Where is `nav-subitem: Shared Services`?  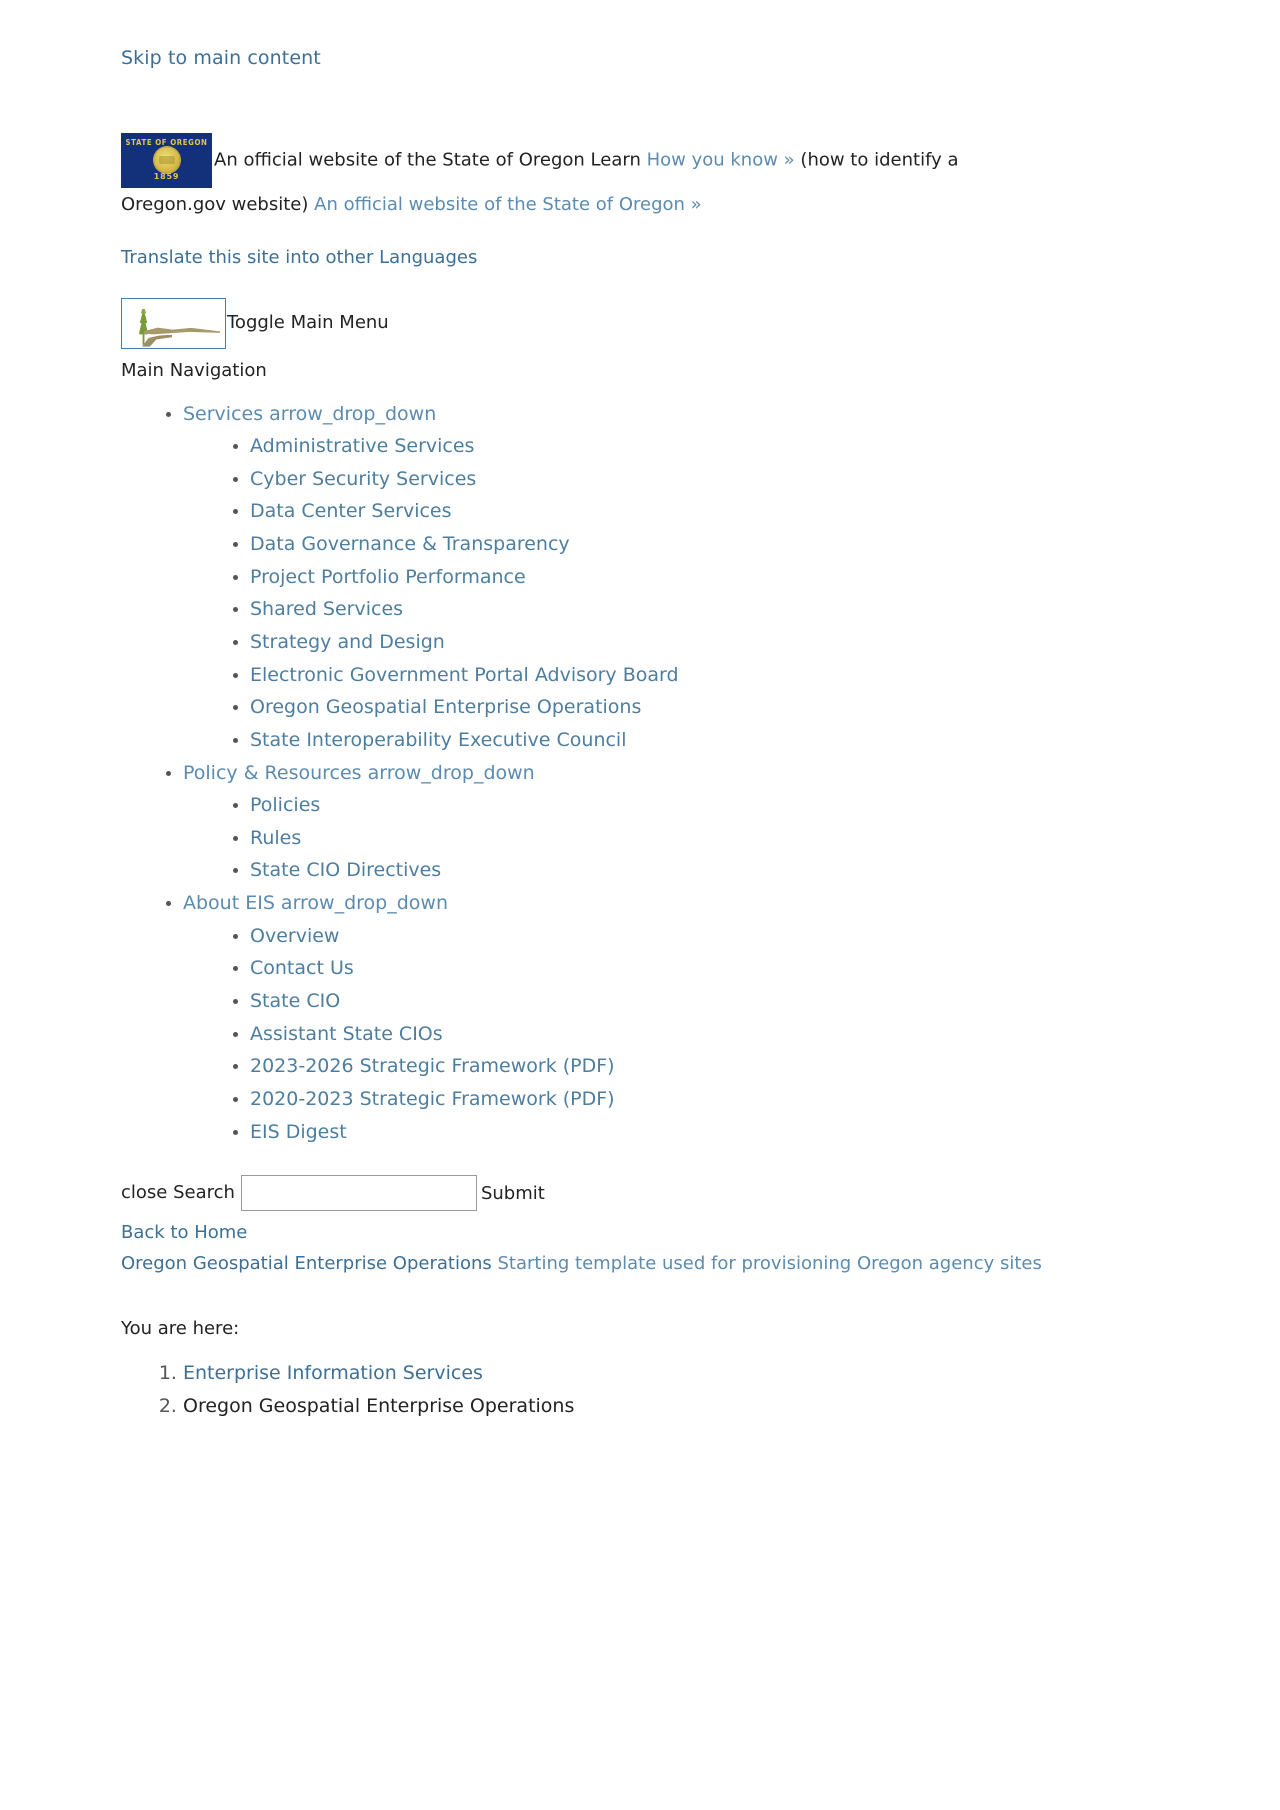 nav-subitem: Shared Services is located at coordinates (705, 610).